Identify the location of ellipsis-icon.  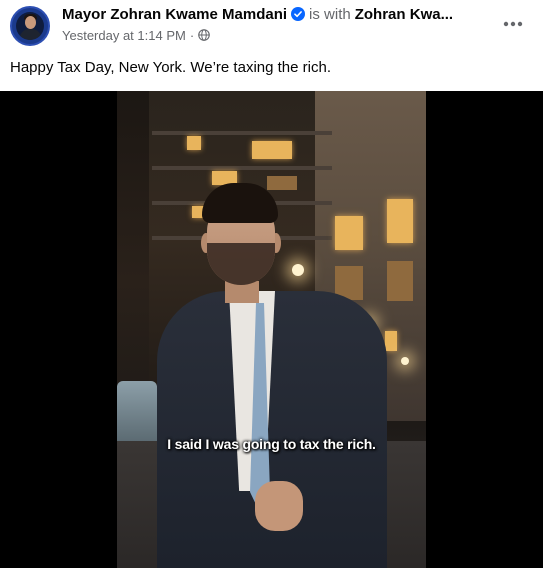
(513, 24).